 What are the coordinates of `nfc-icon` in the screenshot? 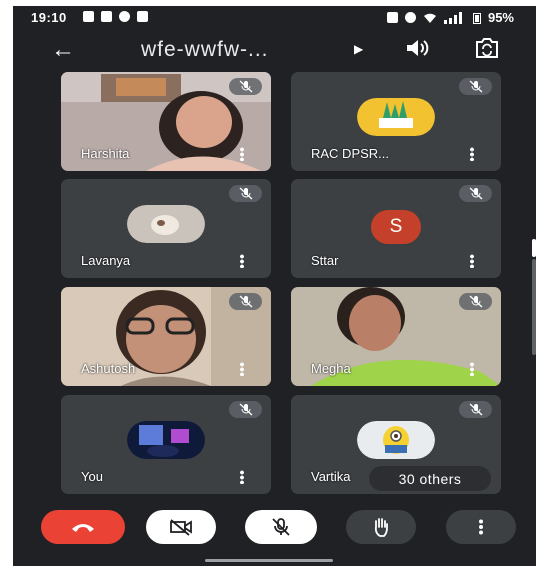 It's located at (392, 17).